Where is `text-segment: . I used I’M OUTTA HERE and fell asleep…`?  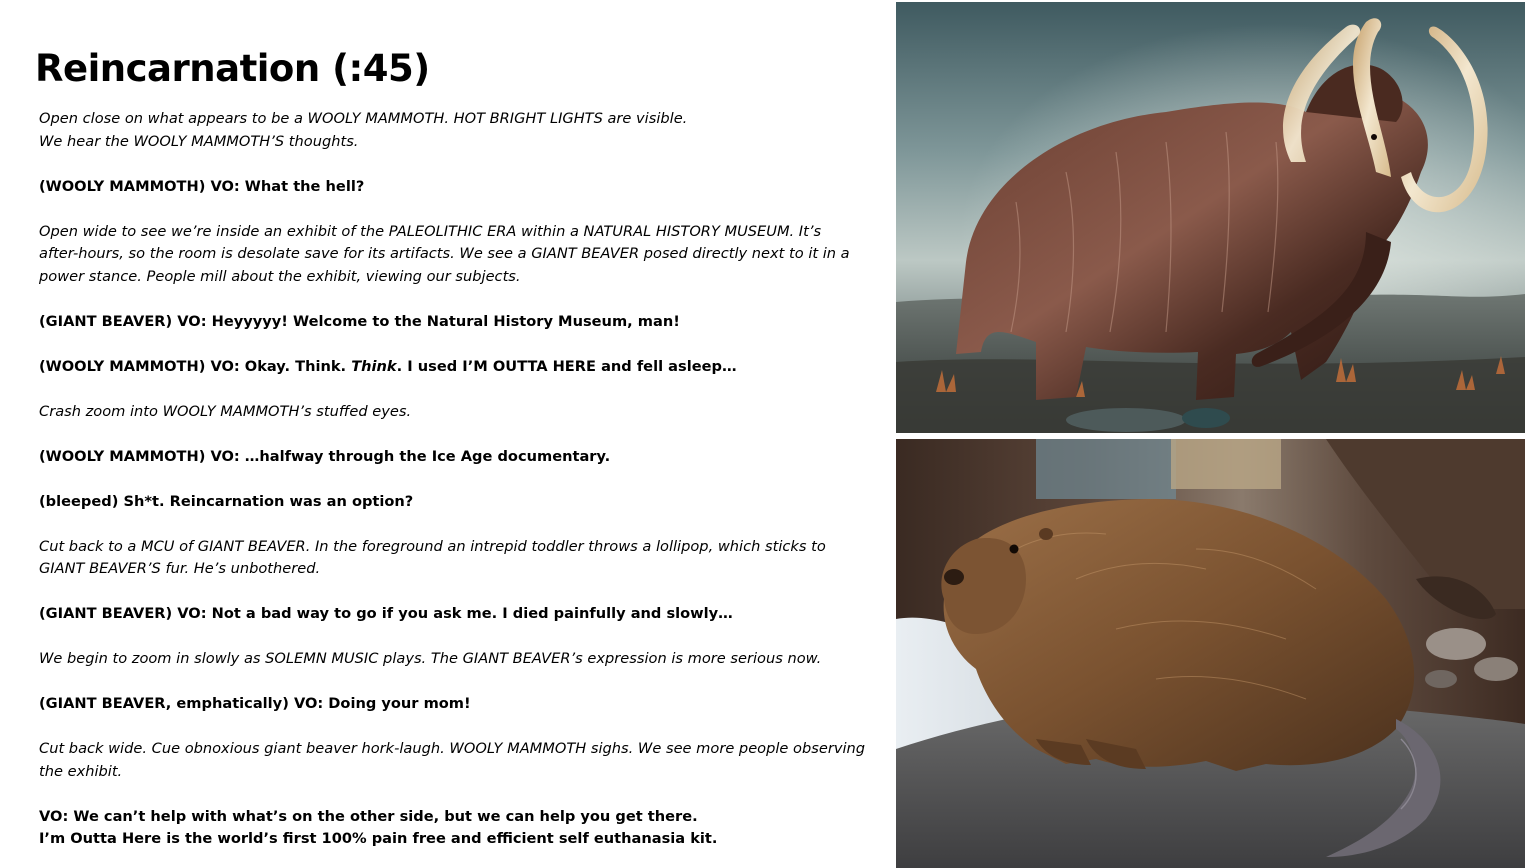
text-segment: . I used I’M OUTTA HERE and fell asleep… is located at coordinates (566, 366).